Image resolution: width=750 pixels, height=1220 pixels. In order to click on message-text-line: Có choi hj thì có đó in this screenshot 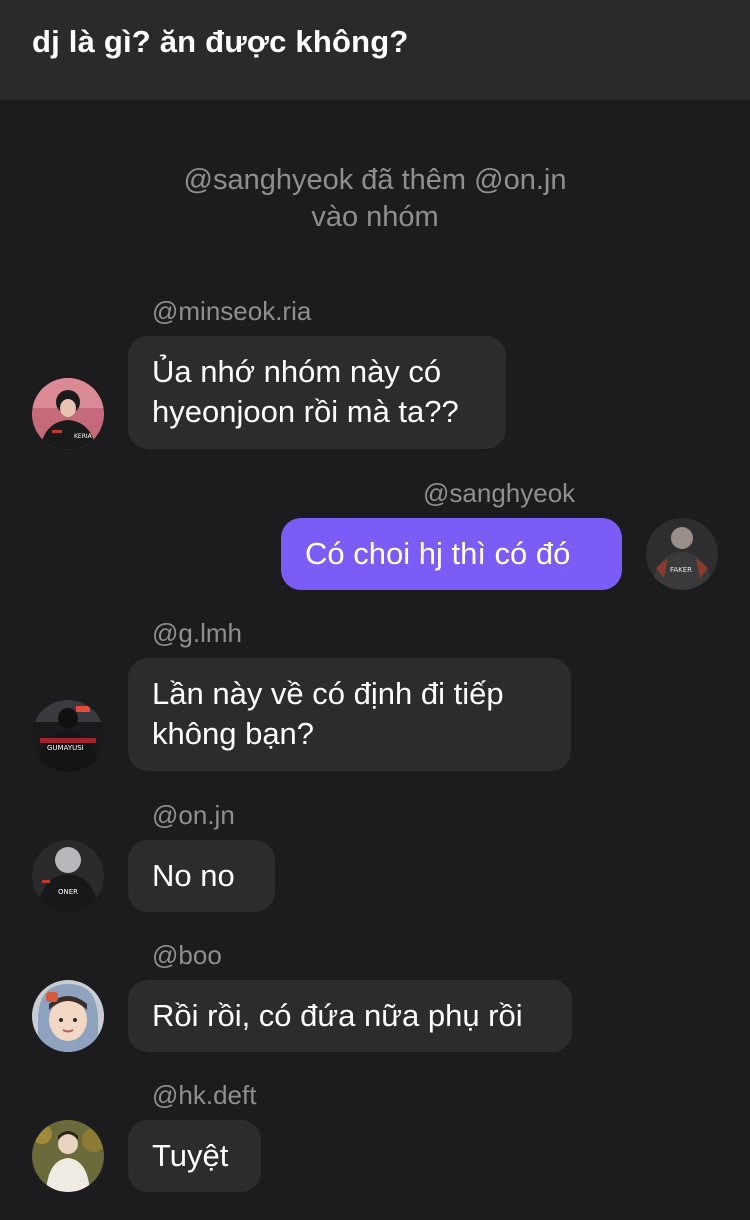, I will do `click(438, 553)`.